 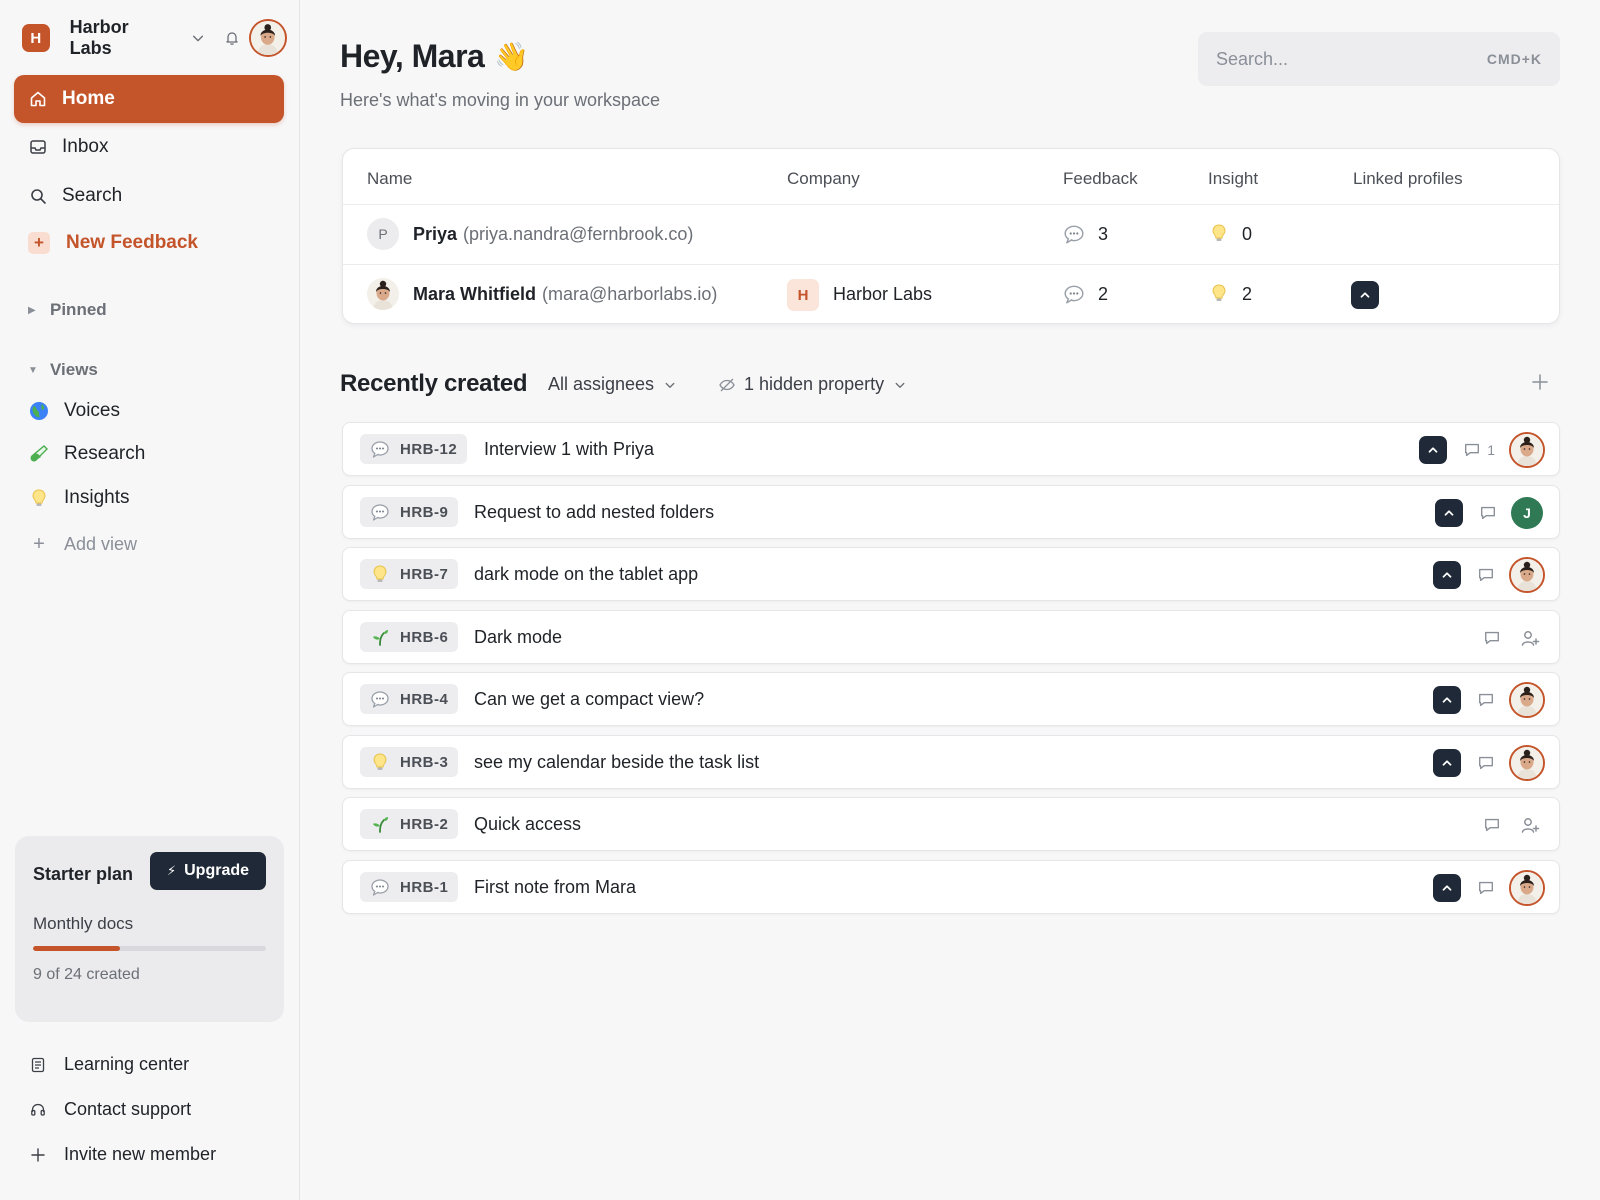 What do you see at coordinates (389, 179) in the screenshot?
I see `column-name: Name` at bounding box center [389, 179].